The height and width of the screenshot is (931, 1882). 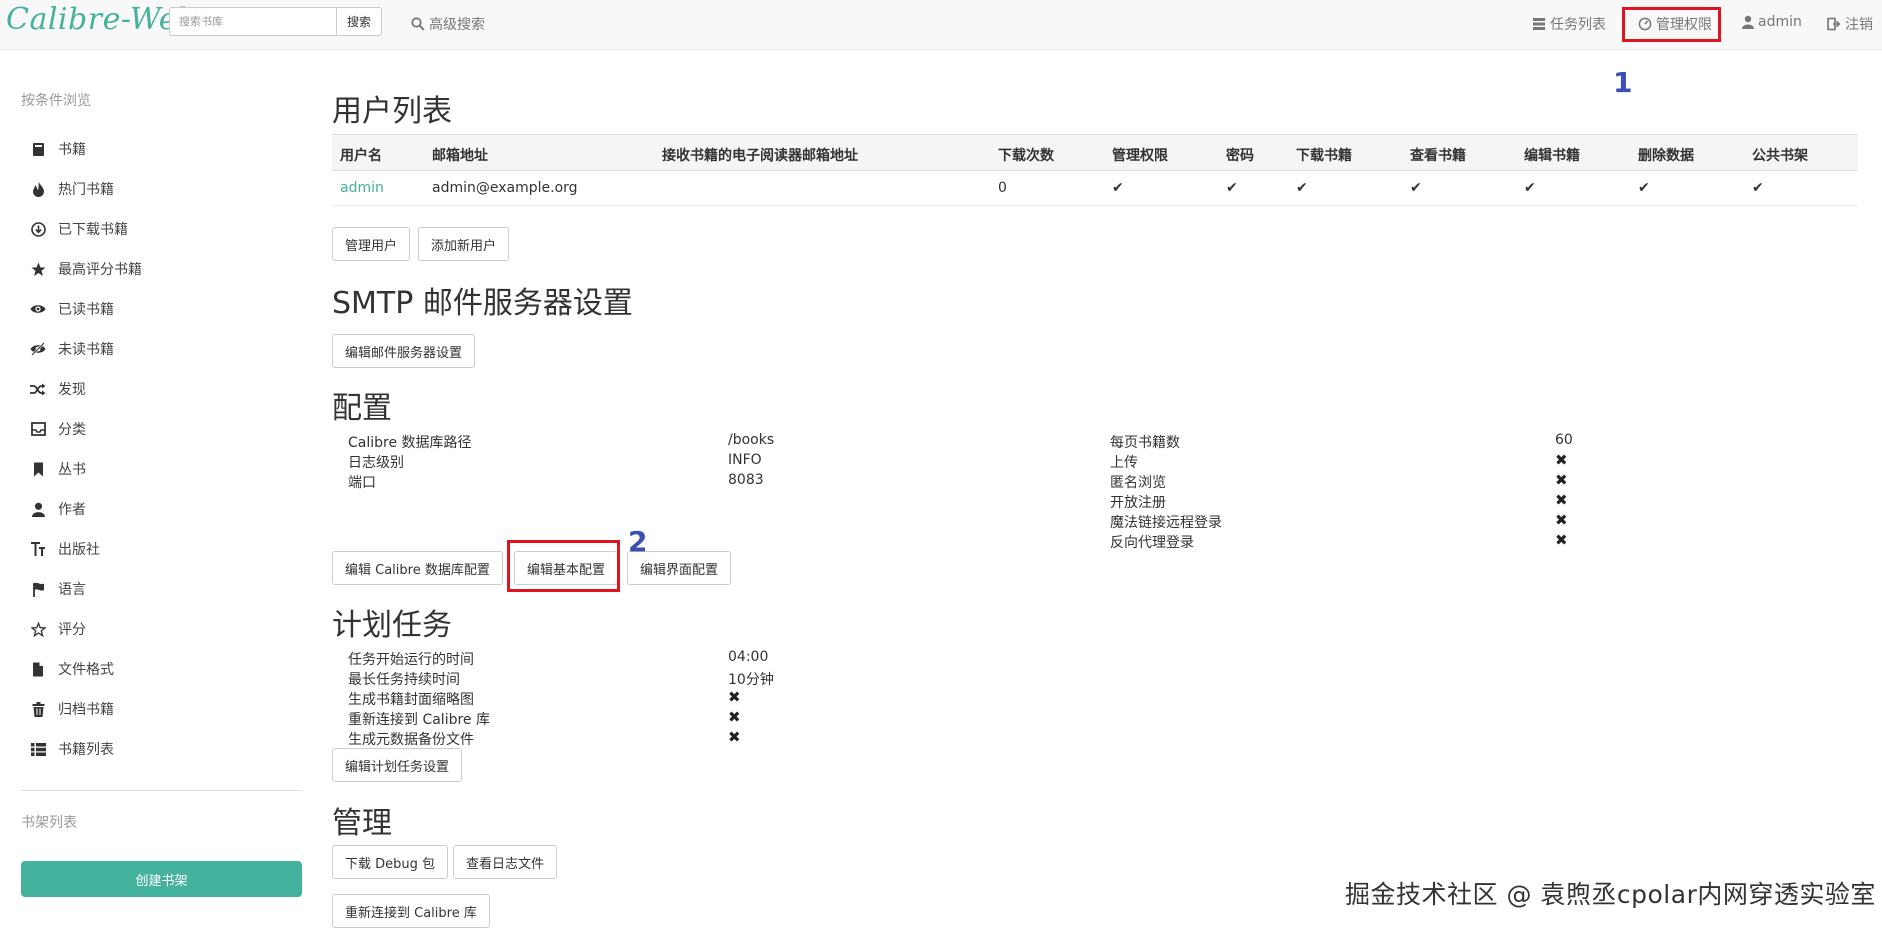 What do you see at coordinates (38, 189) in the screenshot?
I see `fire-icon` at bounding box center [38, 189].